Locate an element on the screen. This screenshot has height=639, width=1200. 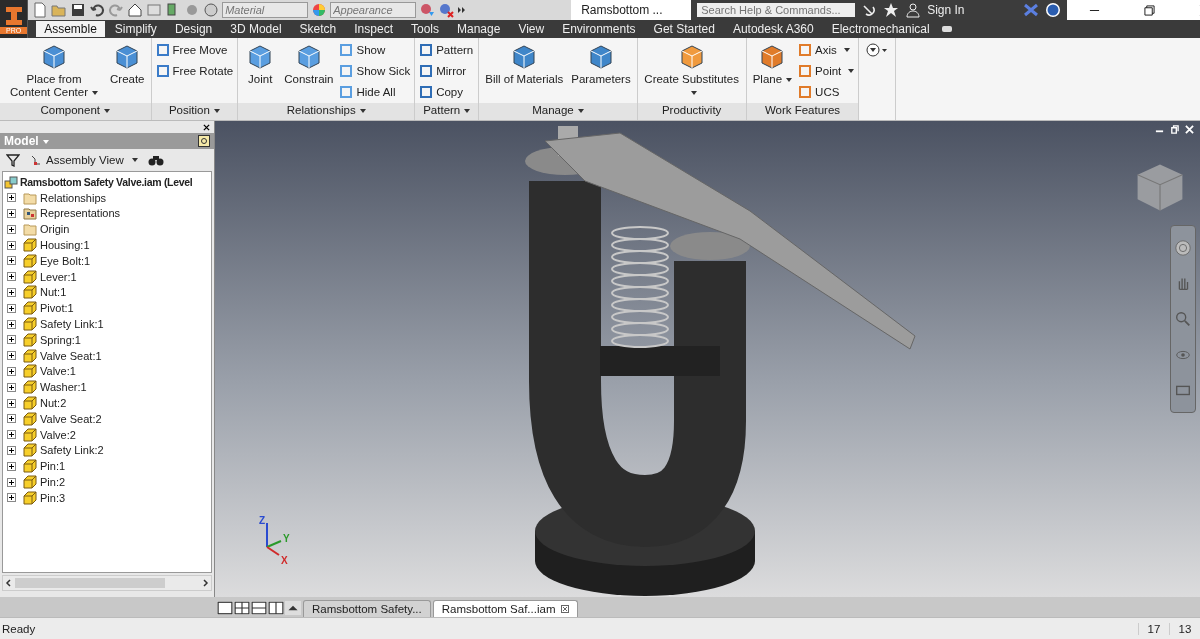
tree-item: Origin is located at coordinates (107, 229).